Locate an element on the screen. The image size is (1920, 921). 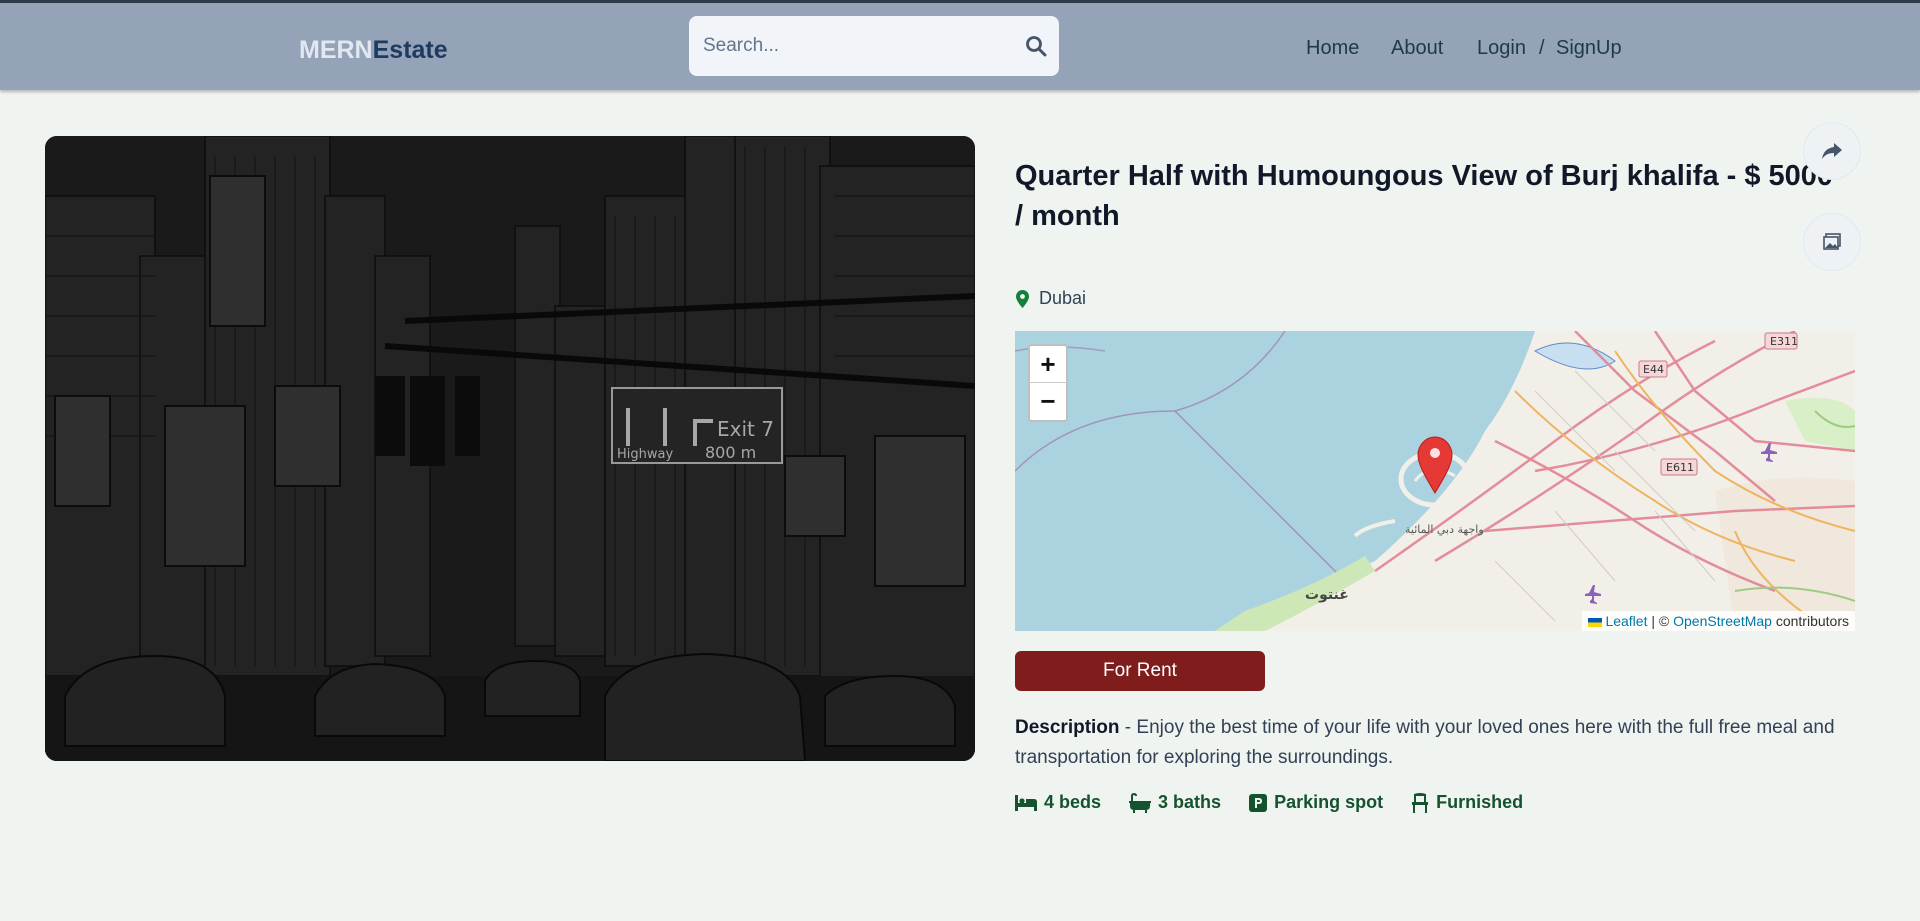
site-logo: MERNEstate is located at coordinates (373, 50).